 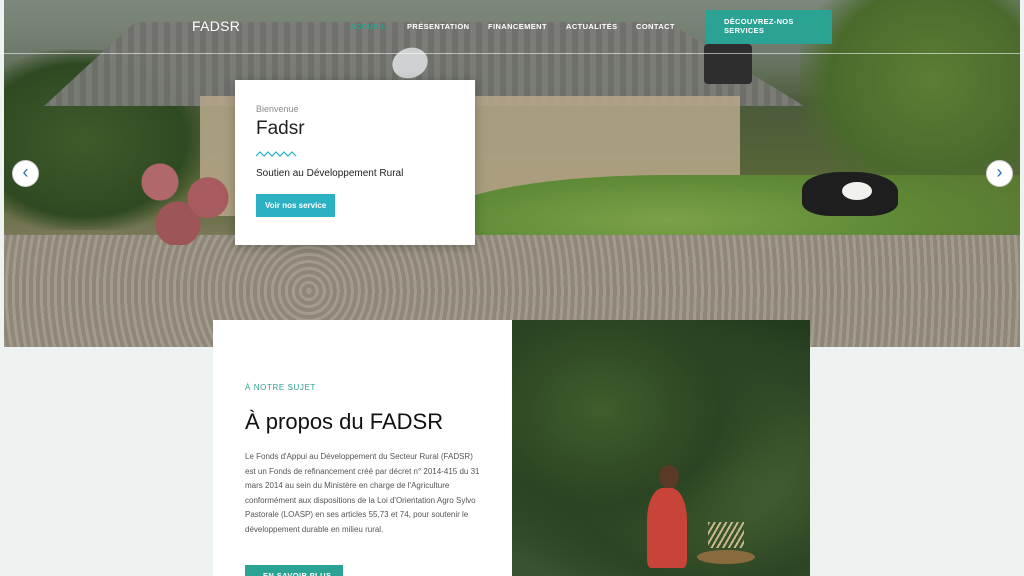 I want to click on photo-woman-body, so click(x=667, y=528).